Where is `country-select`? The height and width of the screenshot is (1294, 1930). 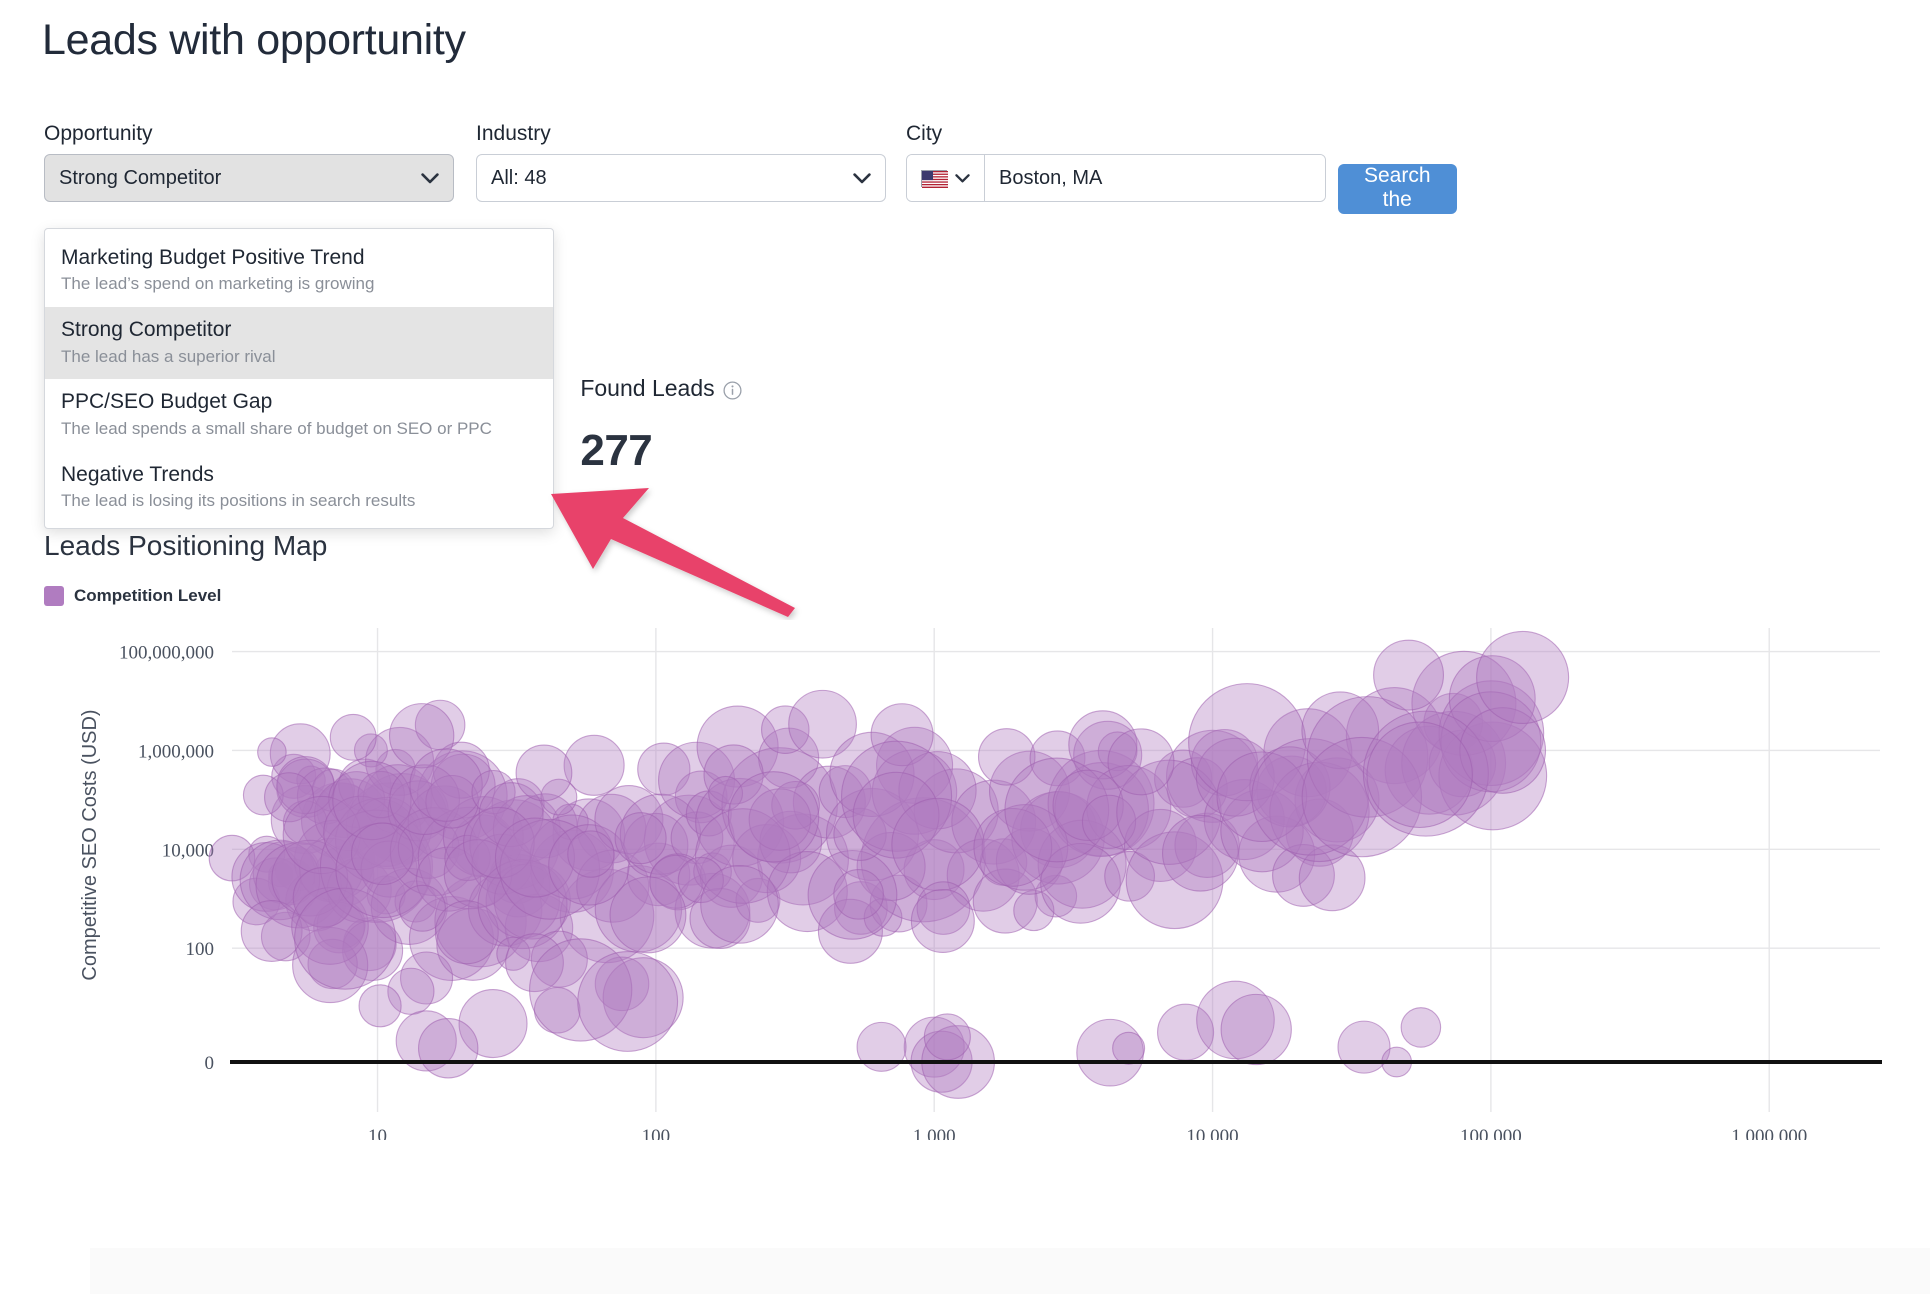
country-select is located at coordinates (946, 178).